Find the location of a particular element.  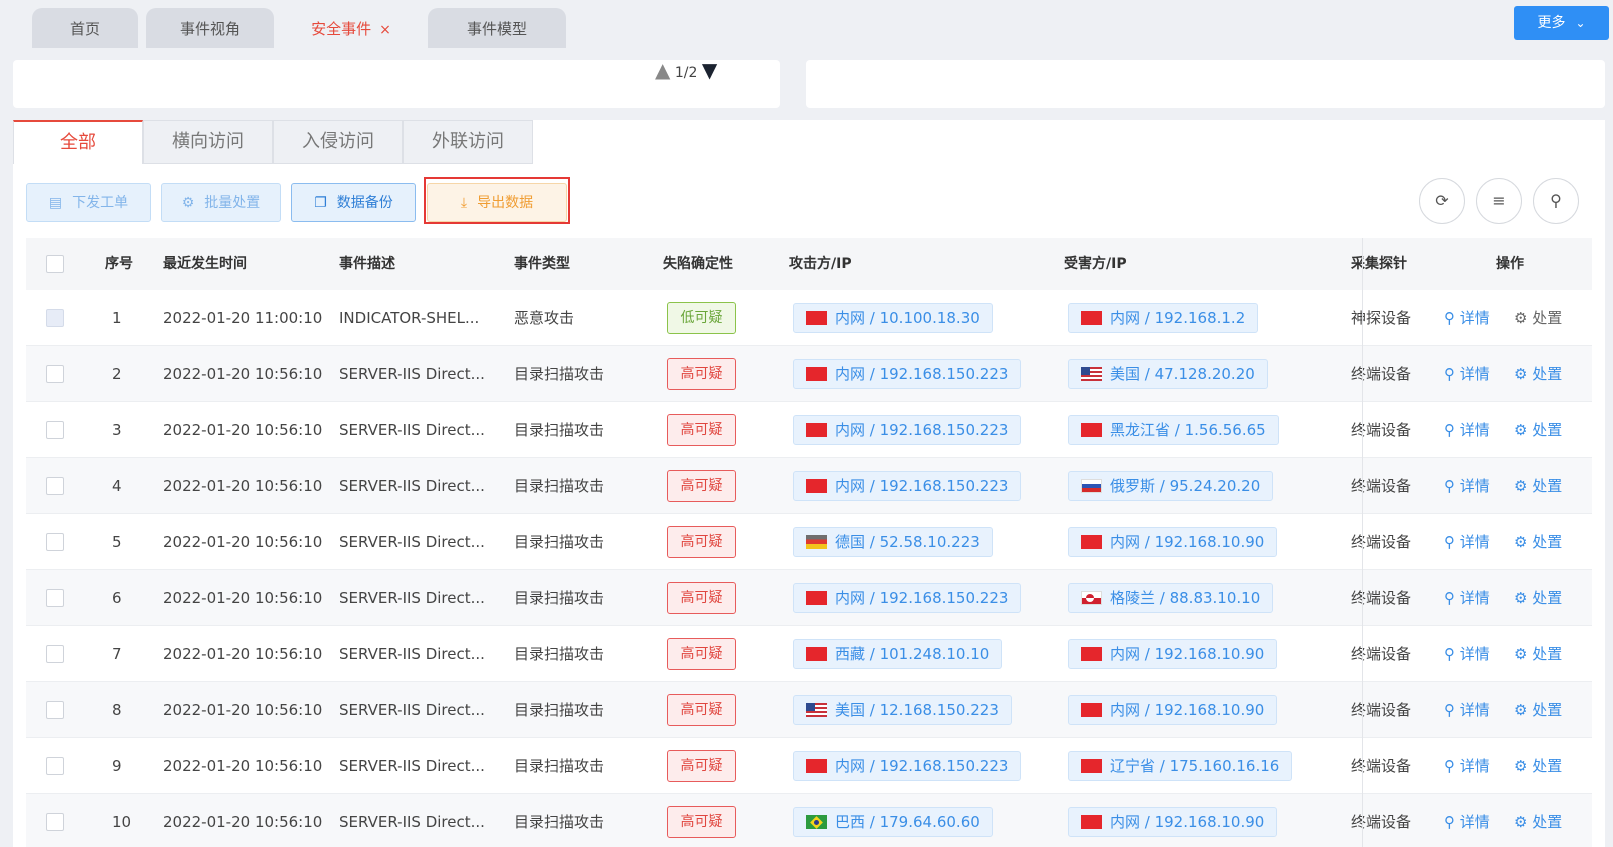

tab-home: 首页 is located at coordinates (85, 28).